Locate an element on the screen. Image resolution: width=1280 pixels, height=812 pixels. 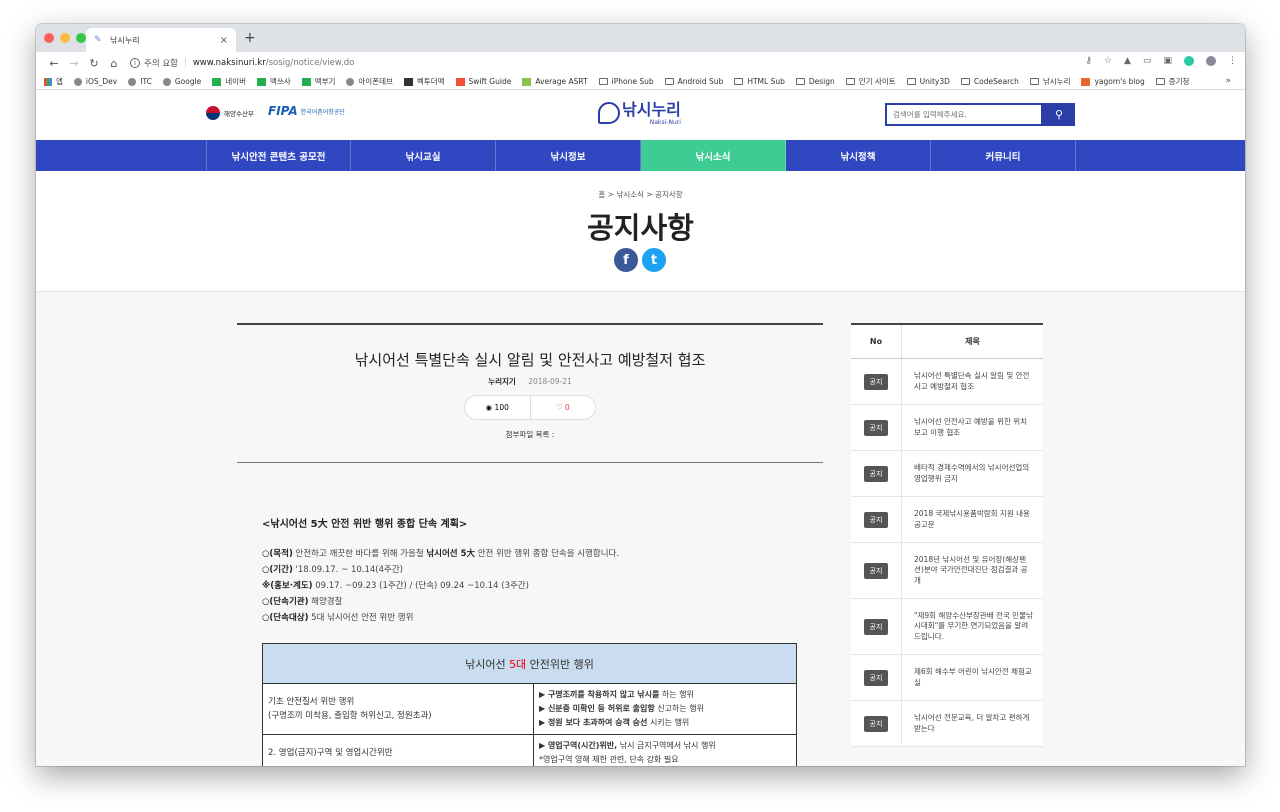
nav-item: 낚시정보 is located at coordinates (568, 155).